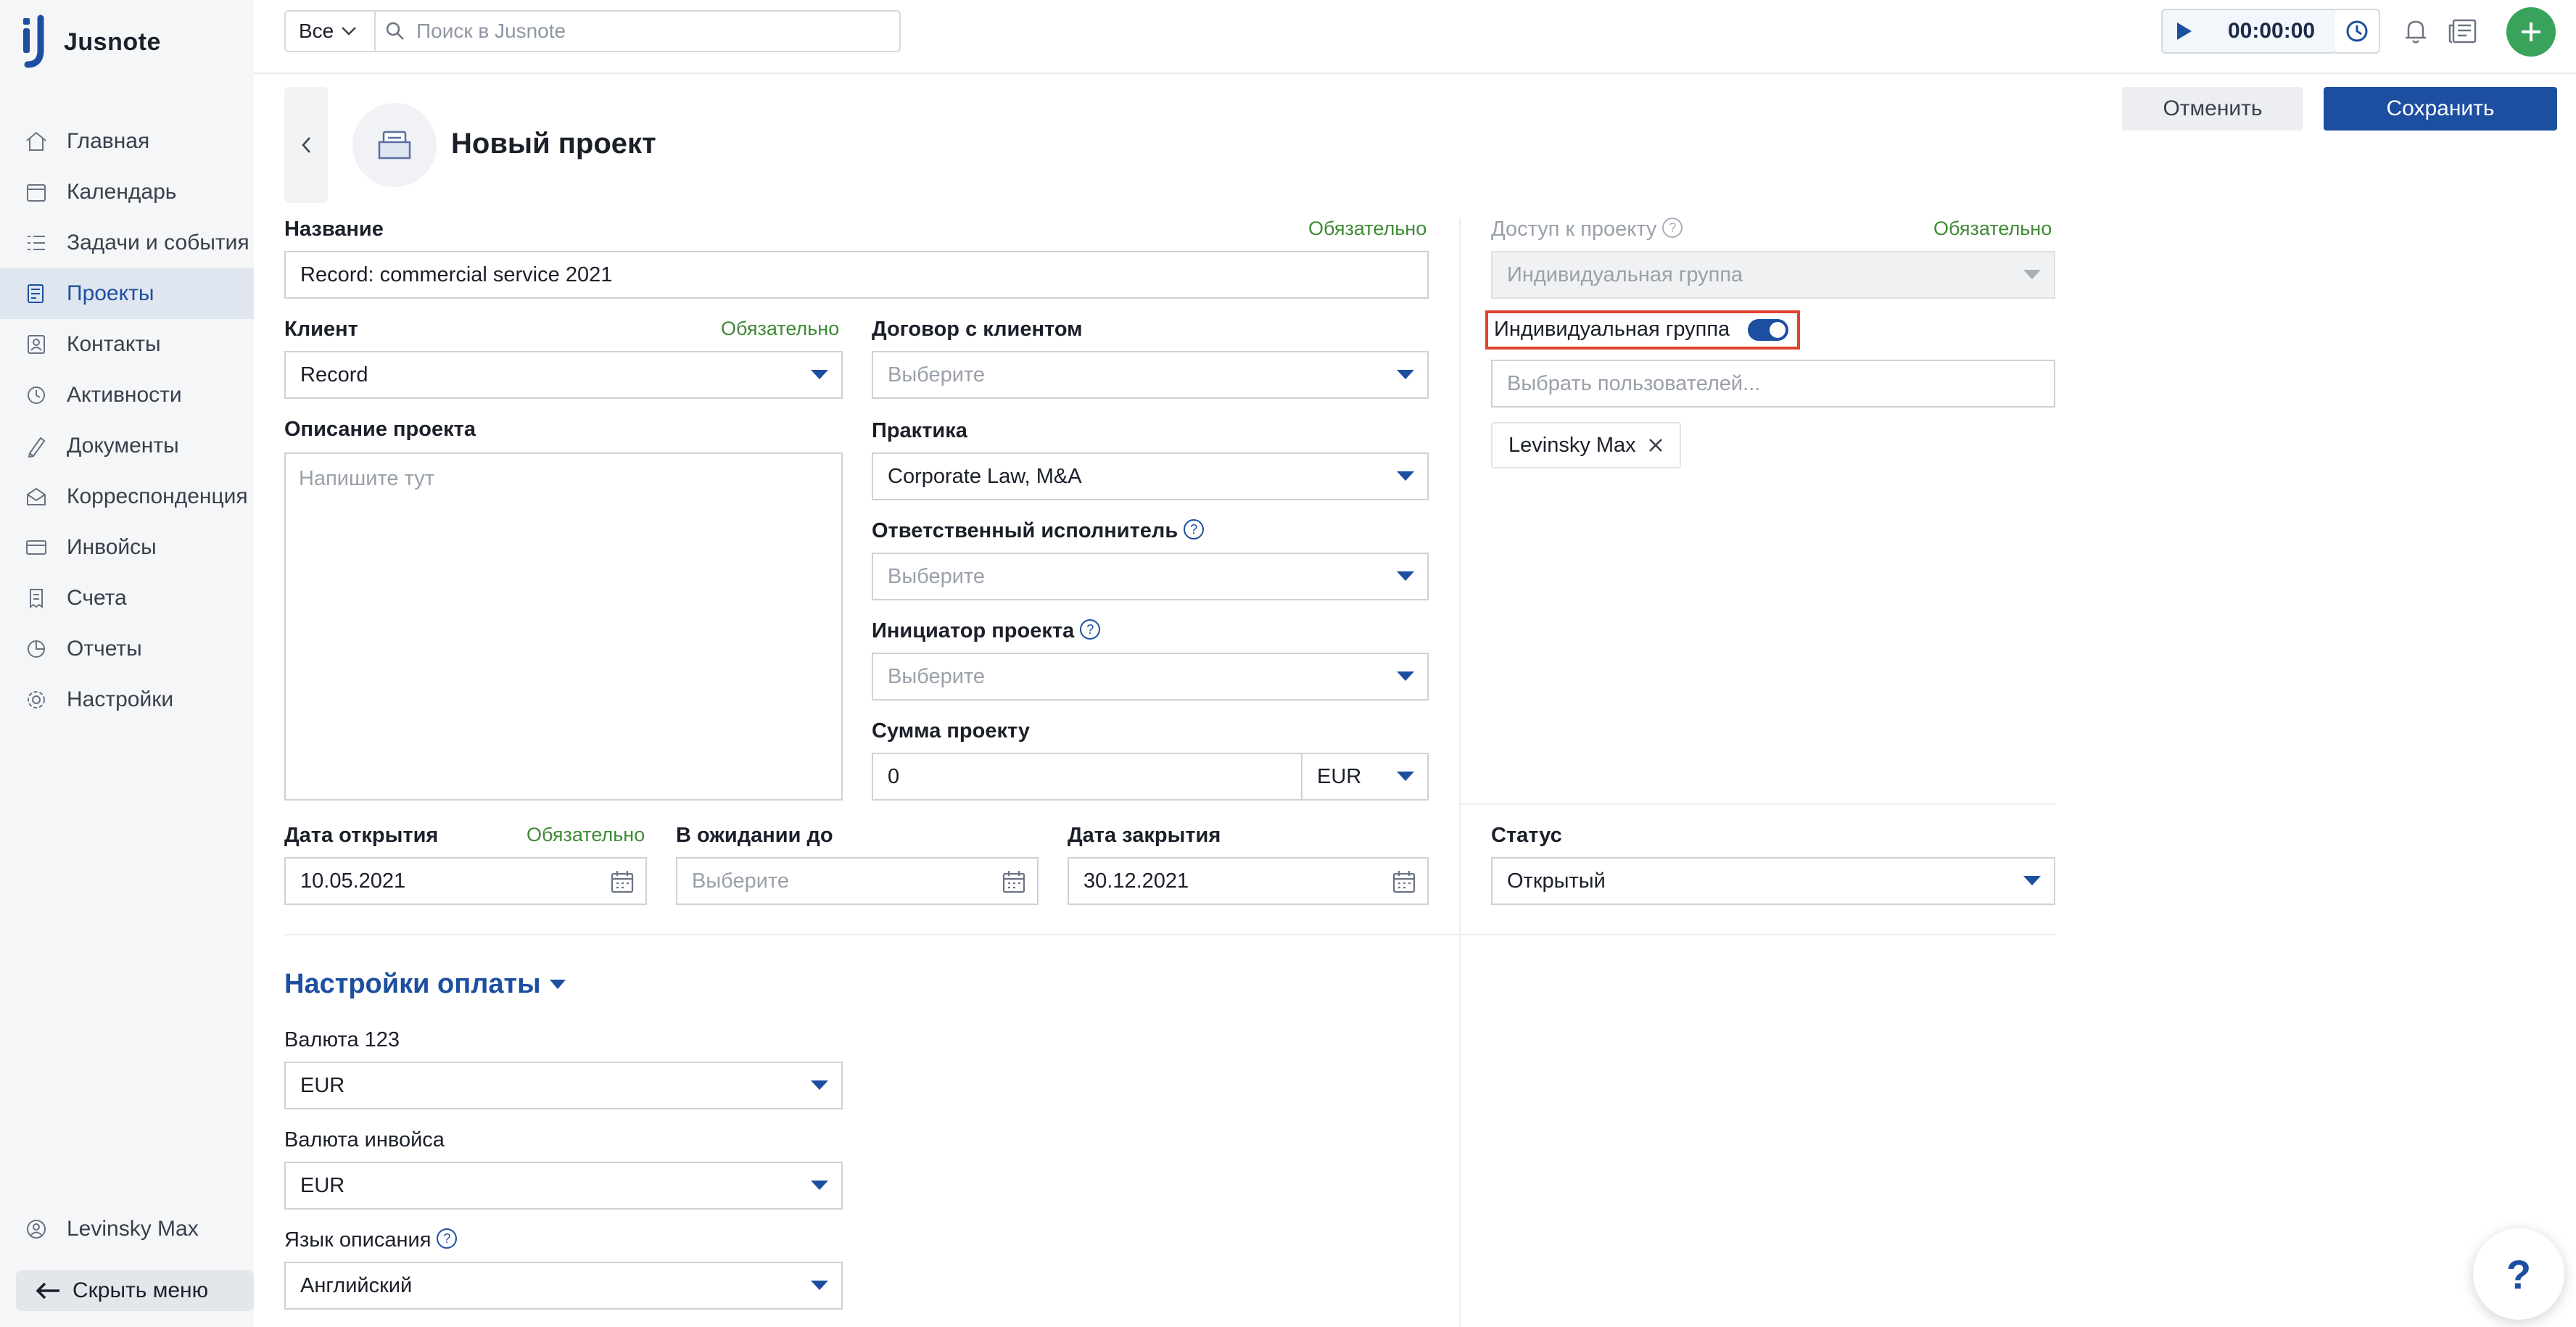 Image resolution: width=2576 pixels, height=1327 pixels. Describe the element at coordinates (36, 699) in the screenshot. I see `settings-icon` at that location.